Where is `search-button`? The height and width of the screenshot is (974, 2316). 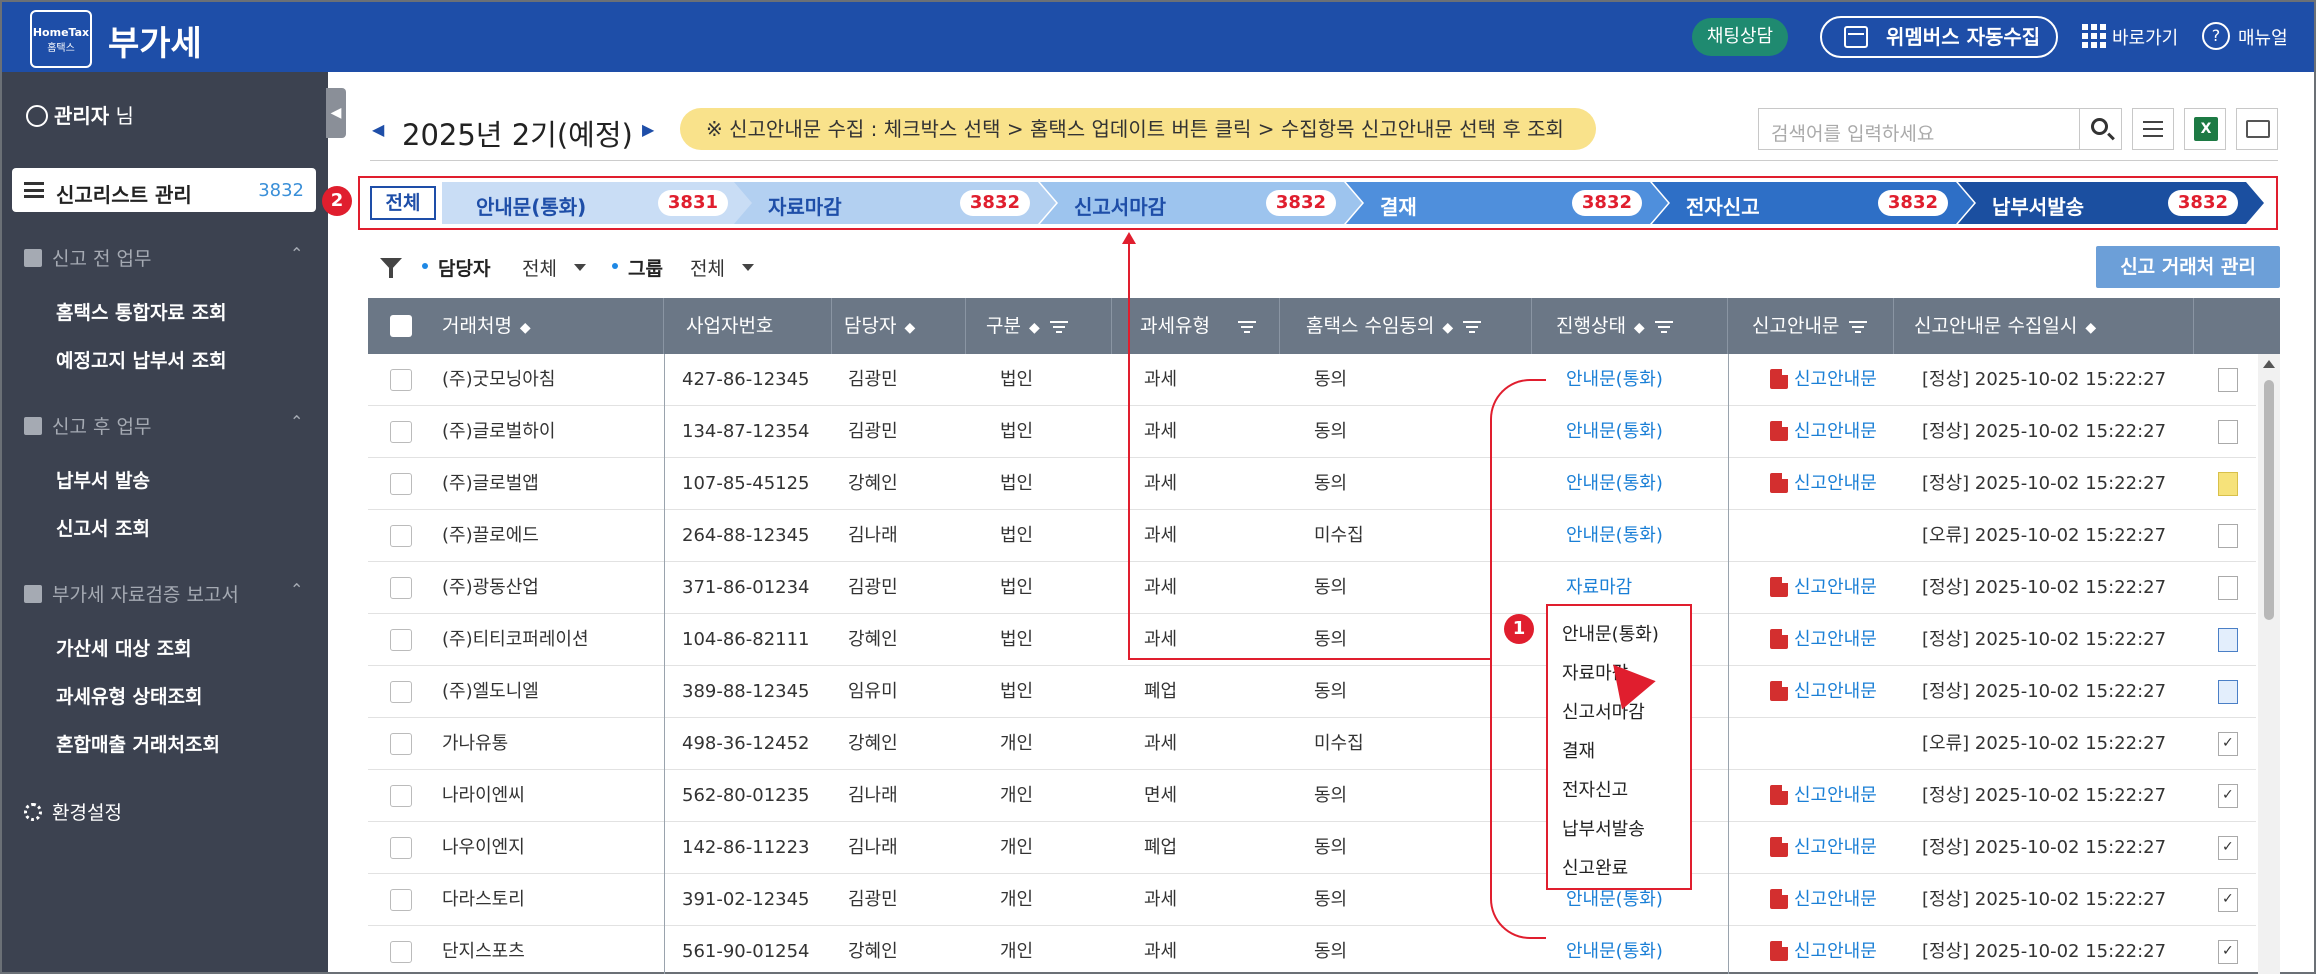
search-button is located at coordinates (2101, 129).